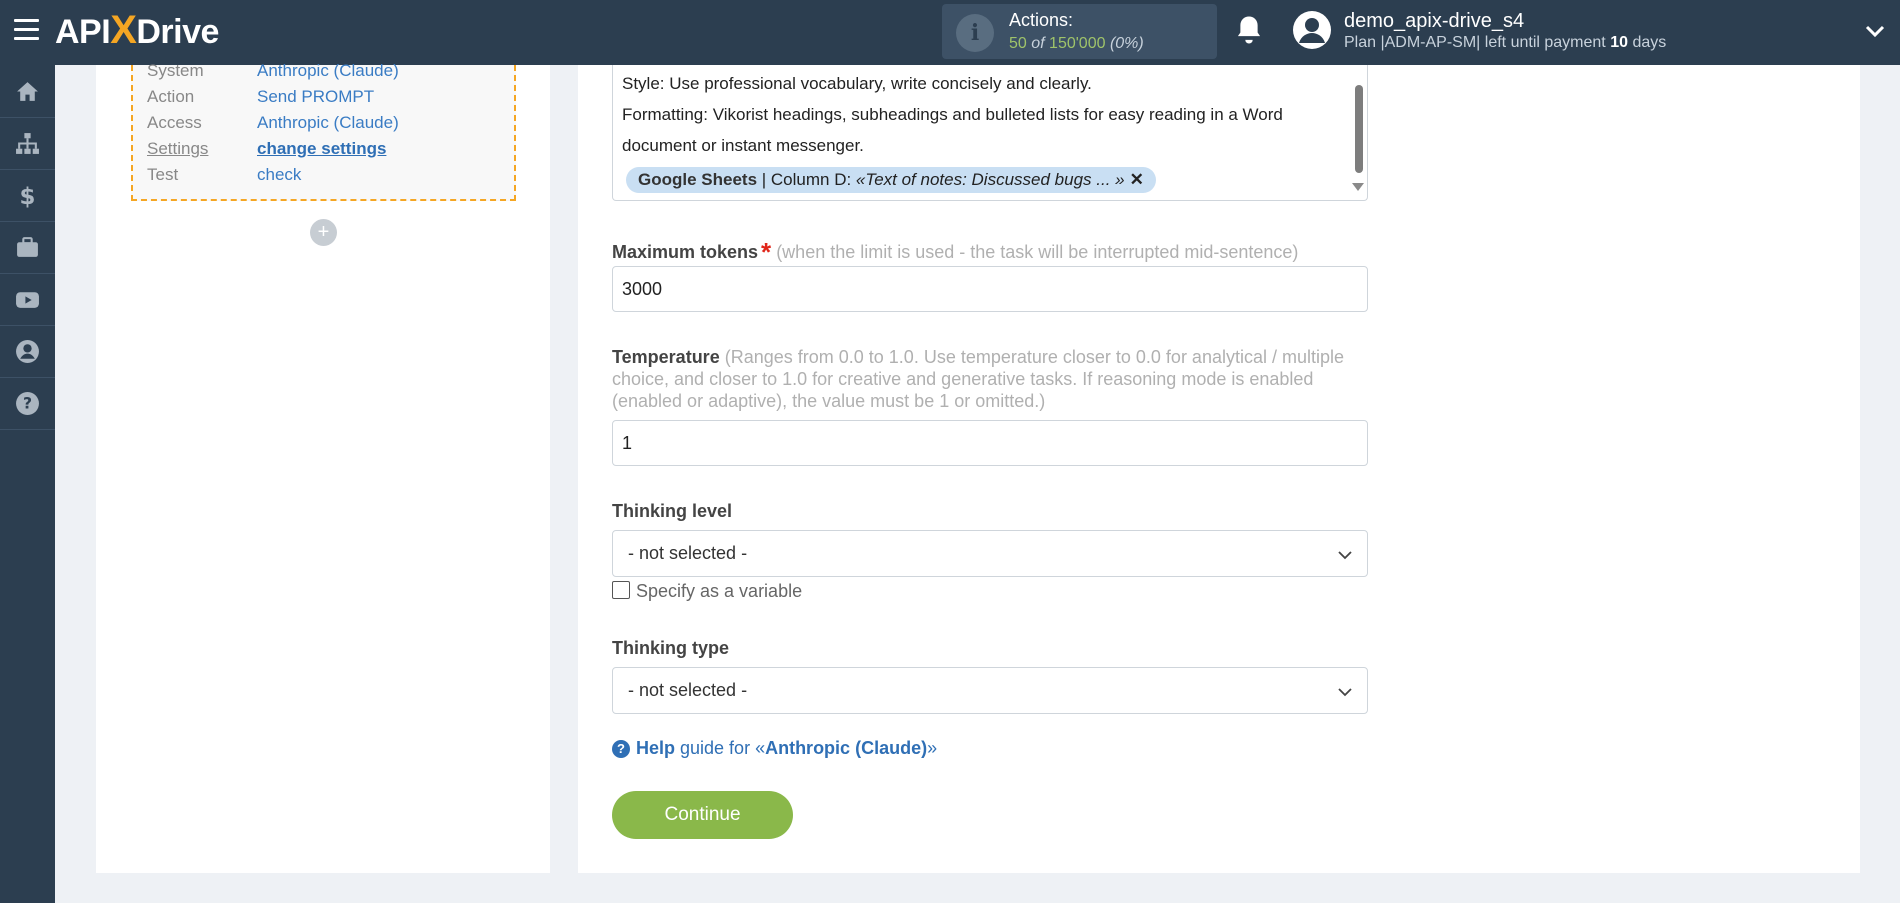 This screenshot has width=1900, height=903. I want to click on user-avatar-icon, so click(1312, 30).